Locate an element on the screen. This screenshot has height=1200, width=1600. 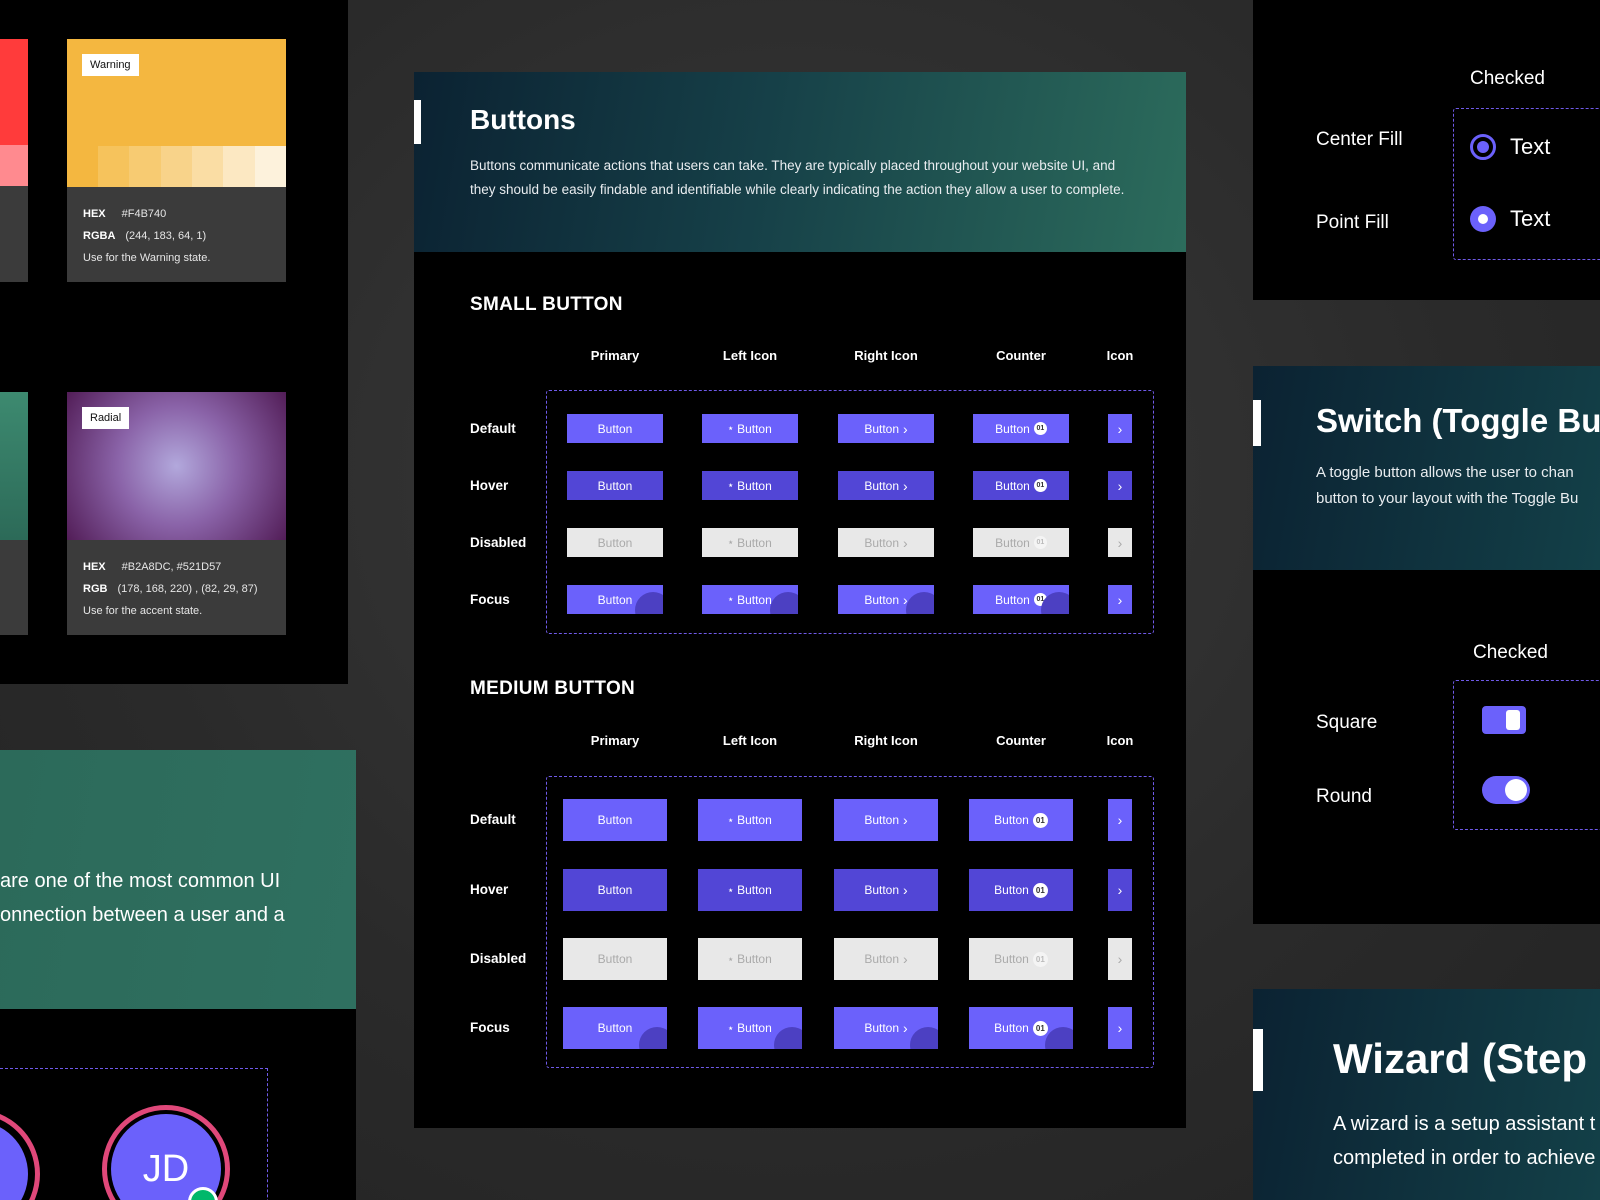
warning-tints is located at coordinates (192, 166).